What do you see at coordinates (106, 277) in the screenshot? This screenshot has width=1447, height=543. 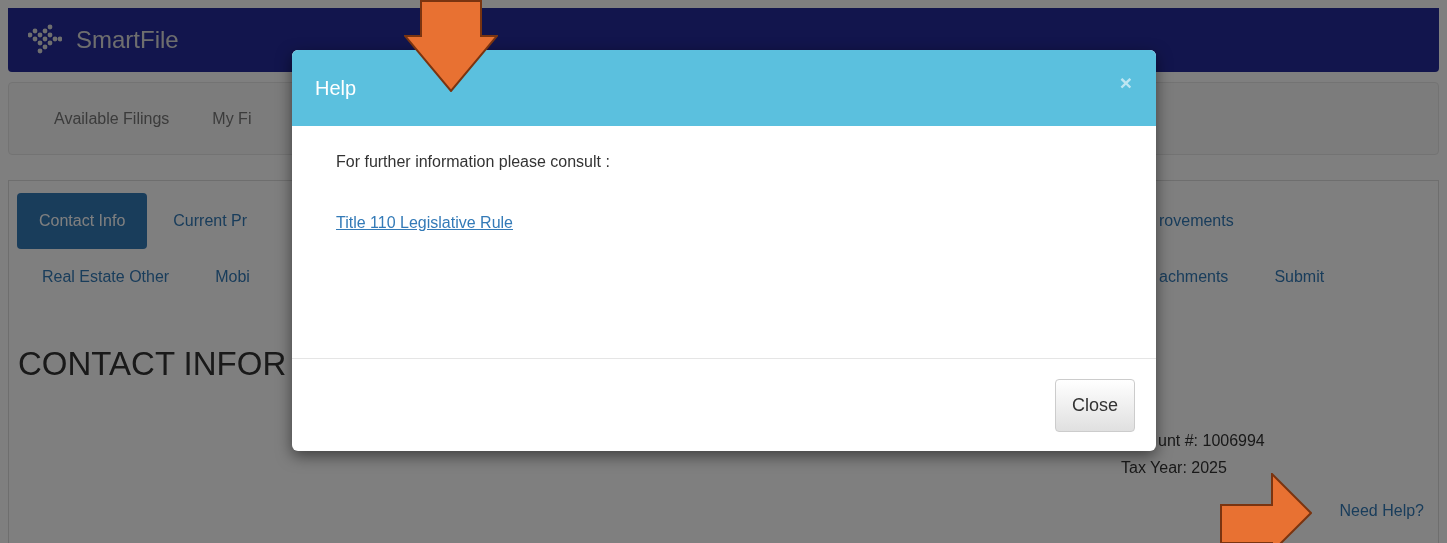 I see `tab: Real Estate Other` at bounding box center [106, 277].